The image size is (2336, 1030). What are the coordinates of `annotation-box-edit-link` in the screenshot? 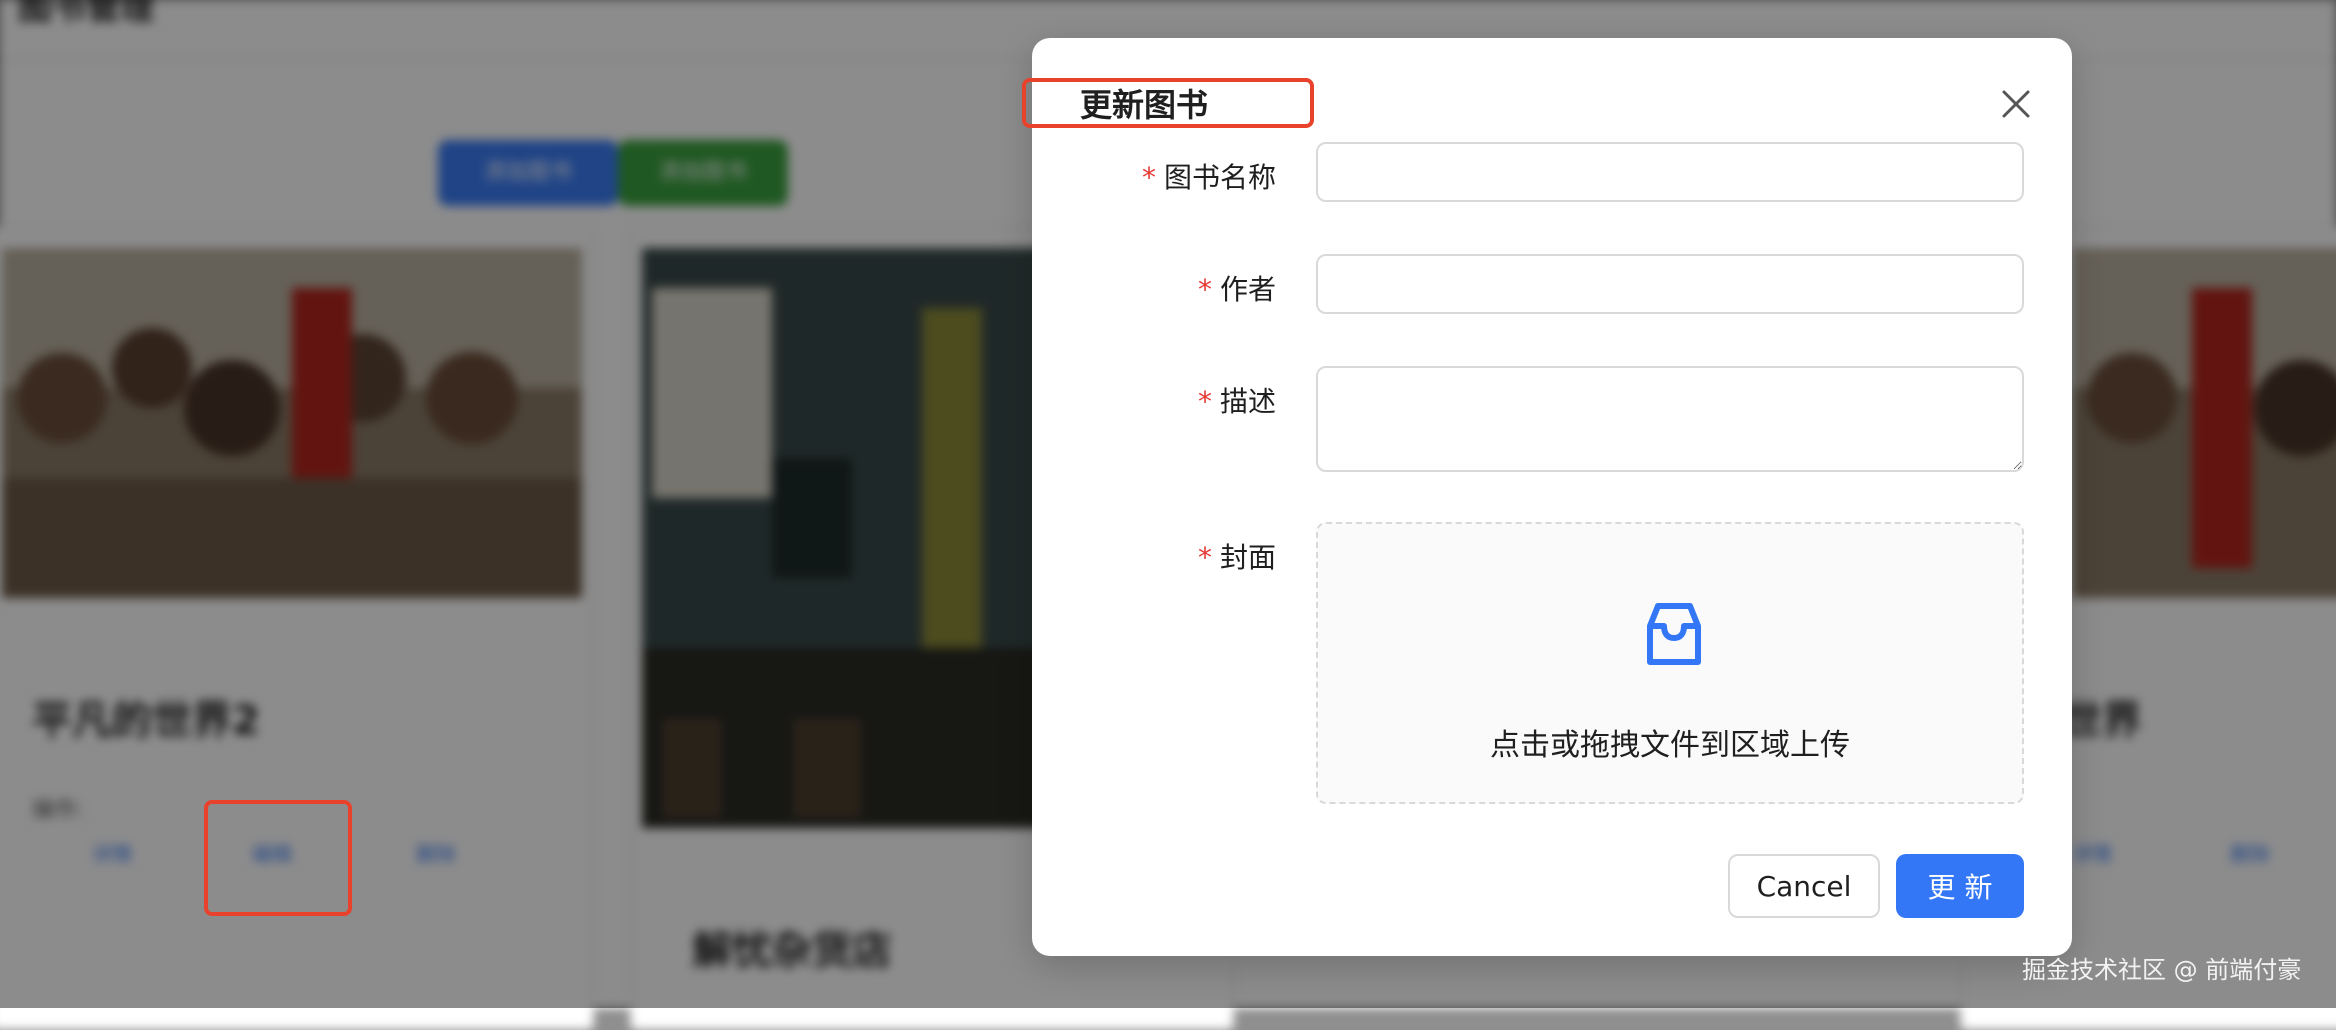 It's located at (278, 858).